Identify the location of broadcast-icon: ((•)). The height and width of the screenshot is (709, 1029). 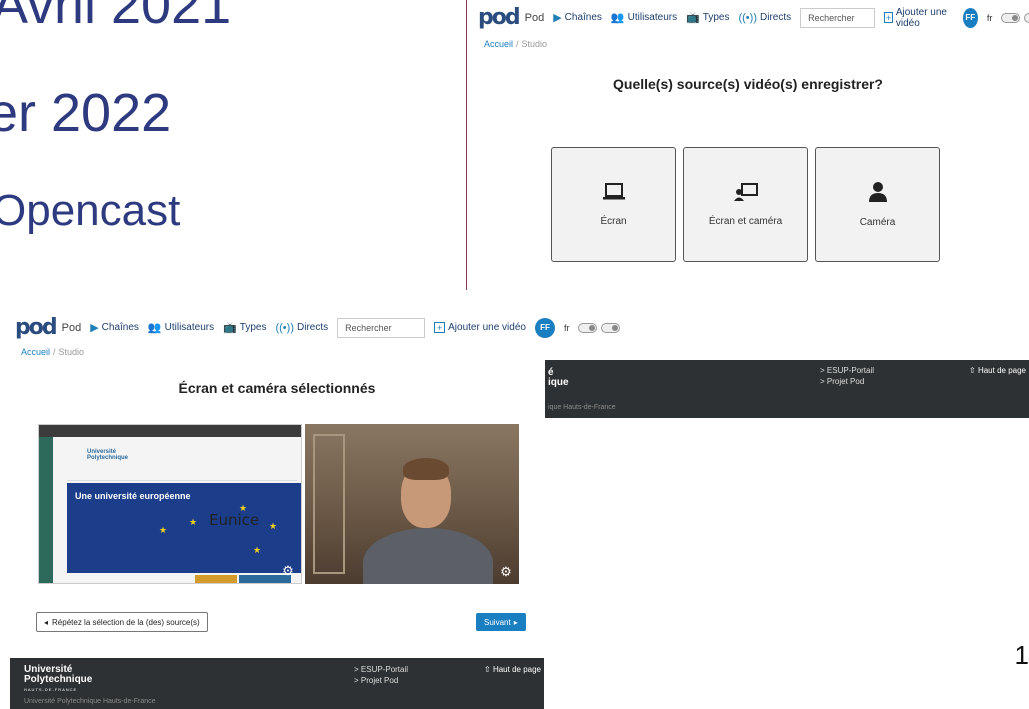
(747, 17).